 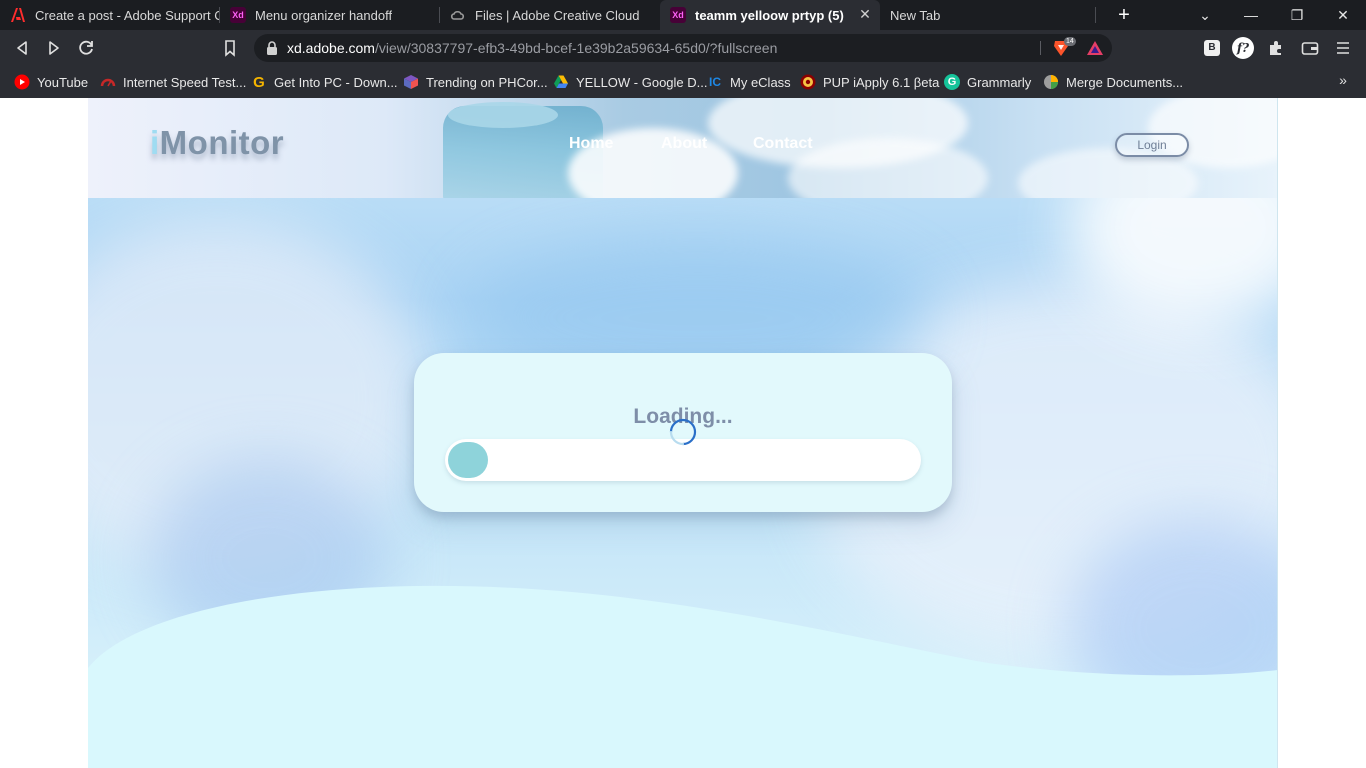 I want to click on tab-title: teamm yelloow prtyp (5), so click(x=769, y=15).